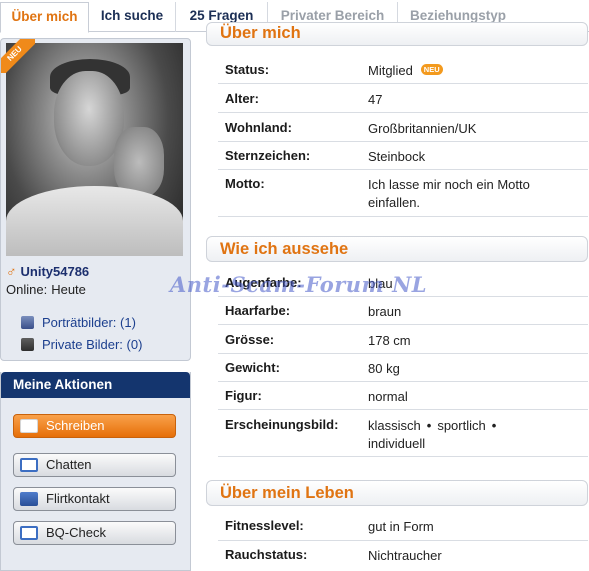 This screenshot has height=571, width=589. What do you see at coordinates (29, 426) in the screenshot?
I see `mail-icon` at bounding box center [29, 426].